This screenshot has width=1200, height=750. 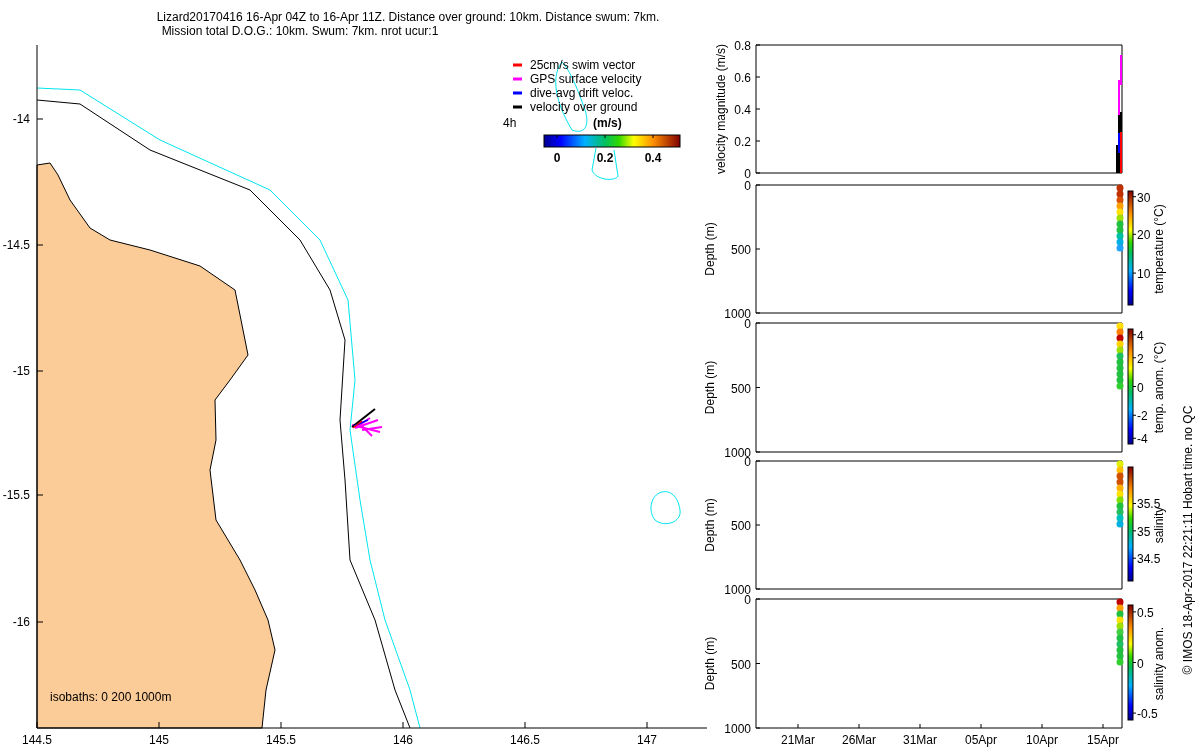 What do you see at coordinates (1142, 416) in the screenshot?
I see `colorbar-tick-label: -2` at bounding box center [1142, 416].